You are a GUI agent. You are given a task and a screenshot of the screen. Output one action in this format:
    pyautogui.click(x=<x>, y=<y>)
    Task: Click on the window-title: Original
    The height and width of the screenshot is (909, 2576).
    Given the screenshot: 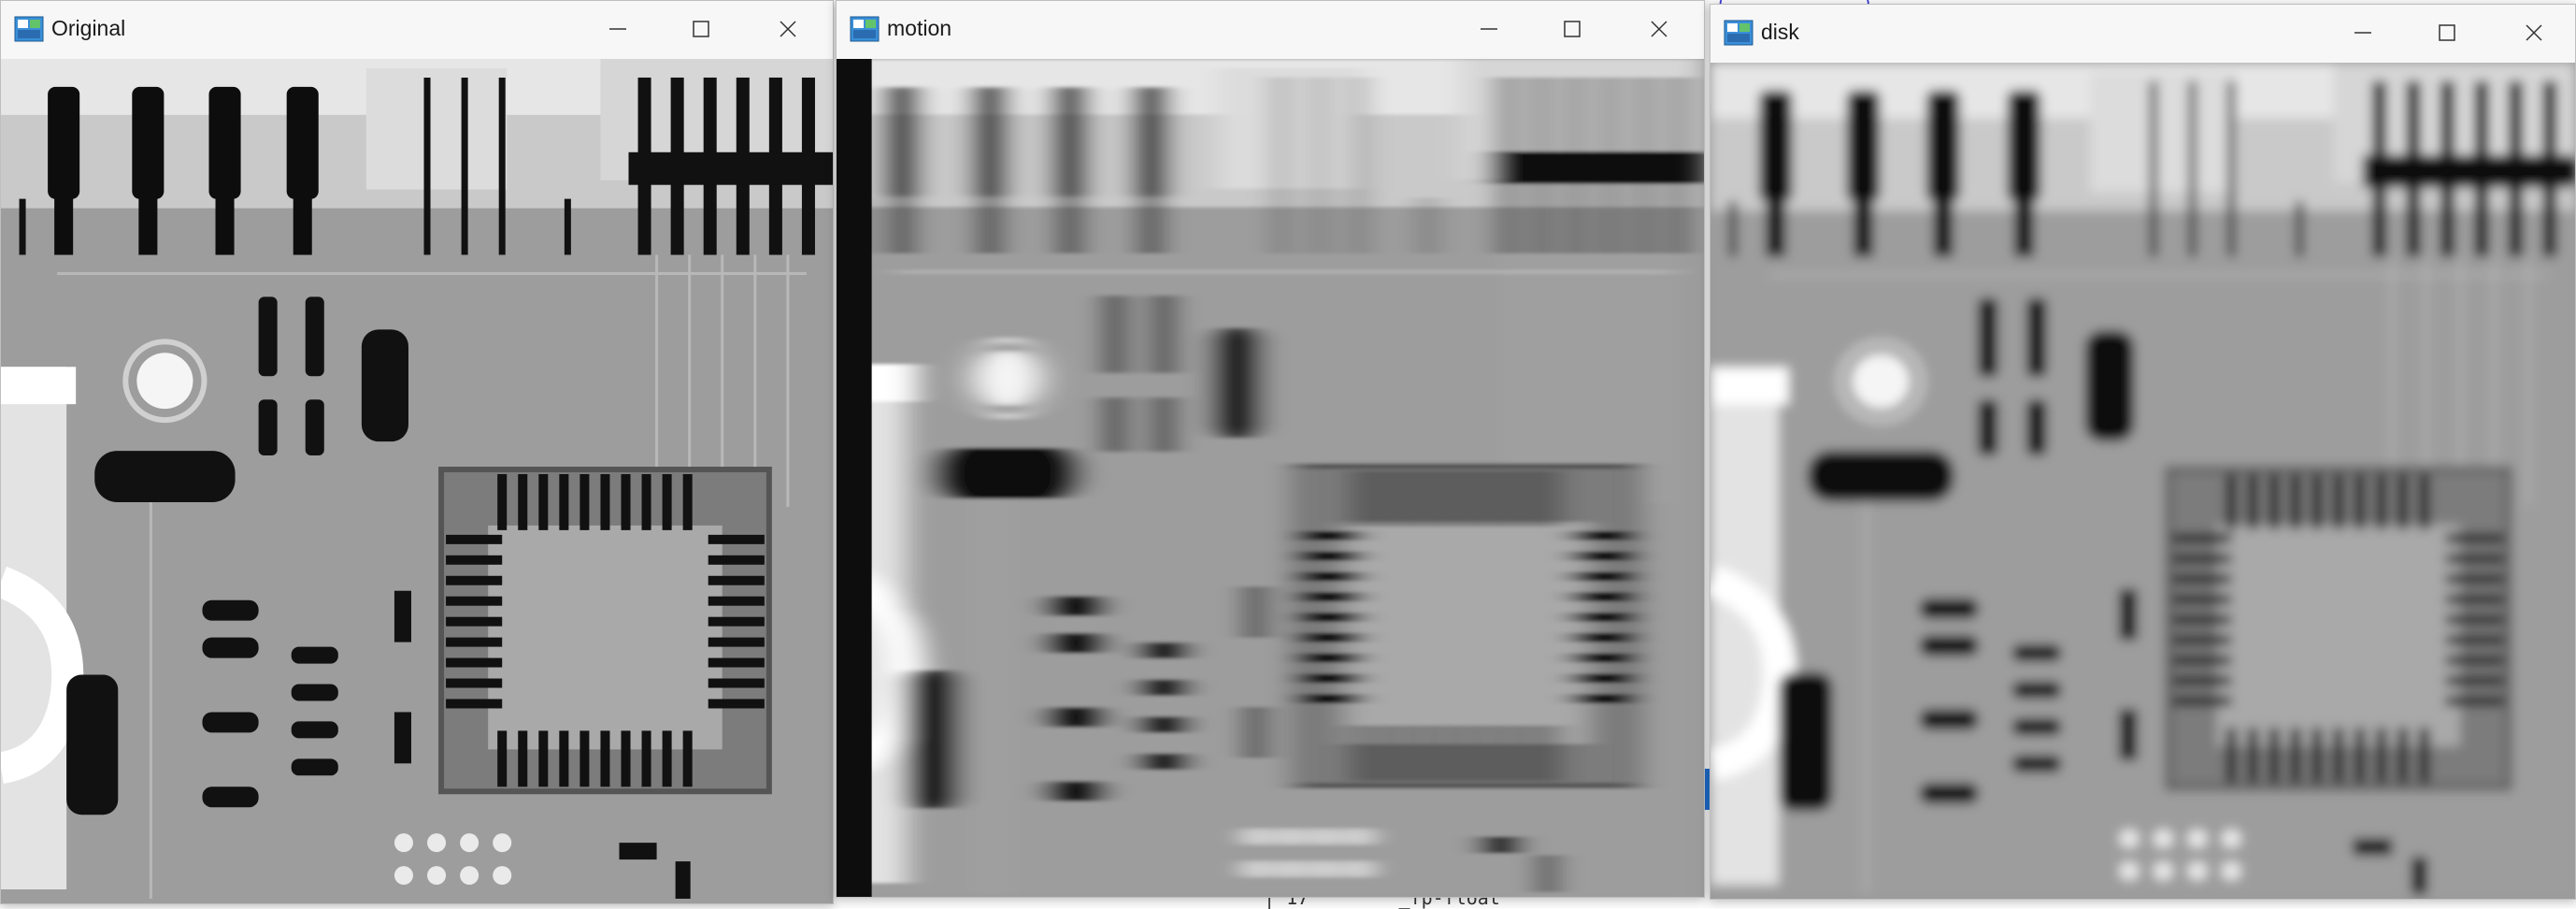 What is the action you would take?
    pyautogui.click(x=88, y=28)
    